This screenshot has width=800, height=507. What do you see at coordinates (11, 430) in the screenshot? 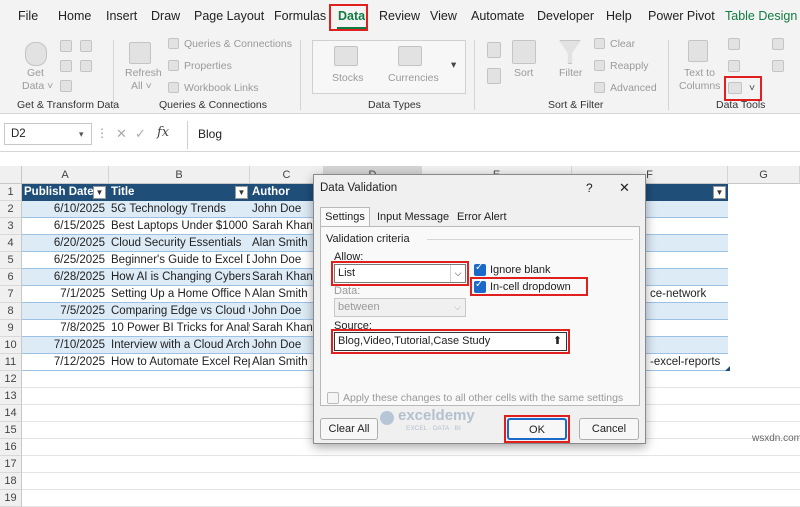
I see `row-header: 15` at bounding box center [11, 430].